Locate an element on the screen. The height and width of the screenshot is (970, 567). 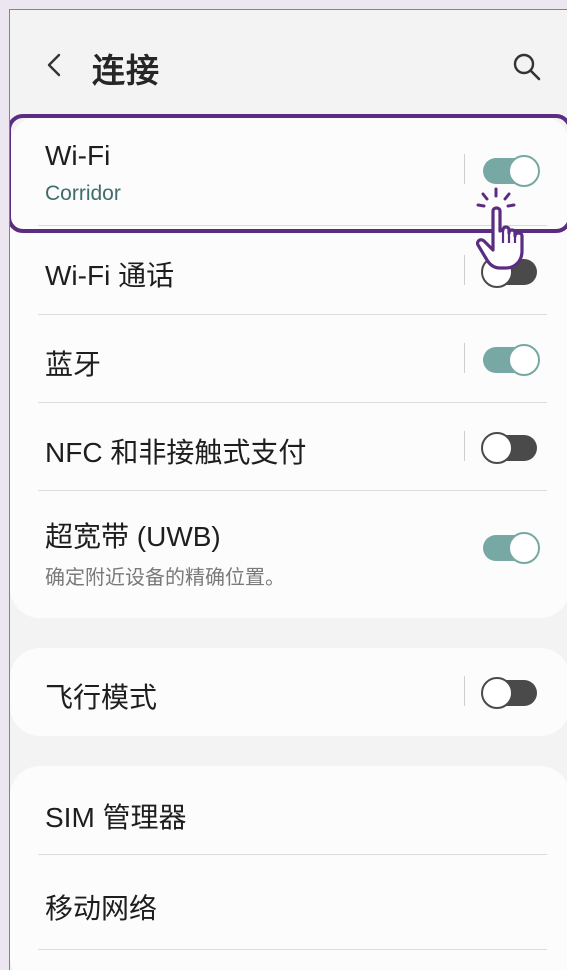
uwb-label: 超宽带 (UWB) is located at coordinates (133, 536).